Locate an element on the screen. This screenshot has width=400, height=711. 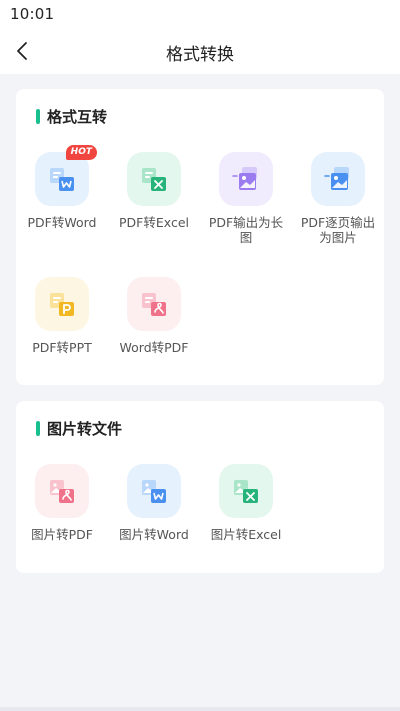
section-title: 格式互转 is located at coordinates (72, 116).